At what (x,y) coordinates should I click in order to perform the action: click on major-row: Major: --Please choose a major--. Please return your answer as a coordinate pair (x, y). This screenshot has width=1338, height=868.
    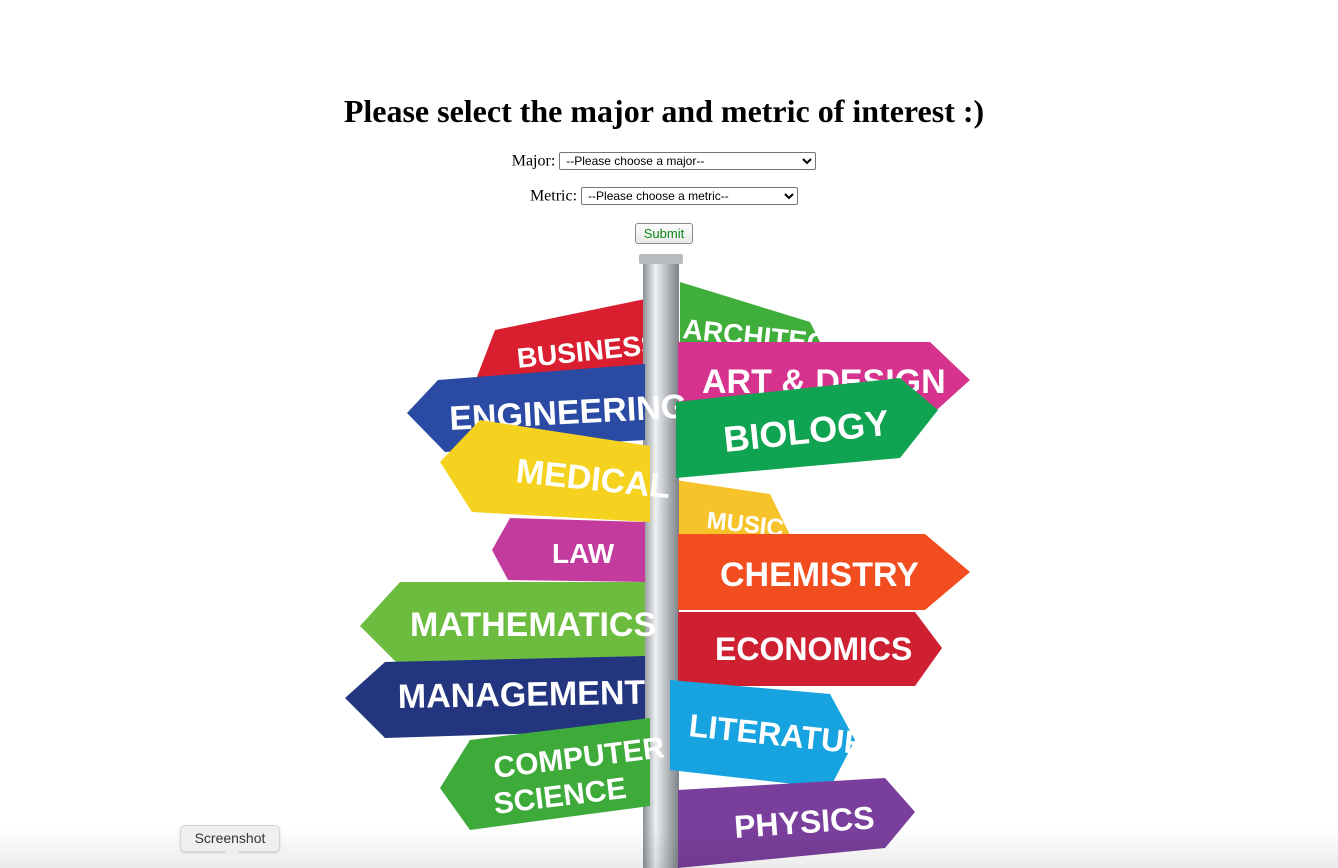
    Looking at the image, I should click on (664, 161).